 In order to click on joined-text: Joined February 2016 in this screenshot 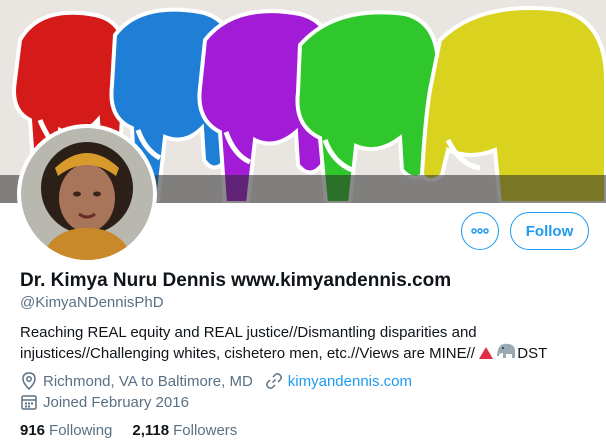, I will do `click(116, 402)`.